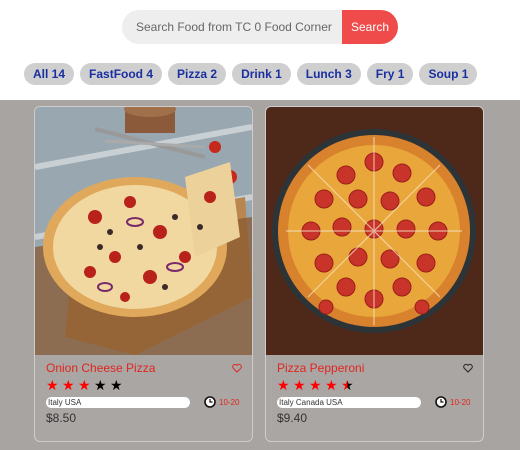 The width and height of the screenshot is (520, 450). Describe the element at coordinates (321, 368) in the screenshot. I see `food-name: Pizza Pepperoni` at that location.